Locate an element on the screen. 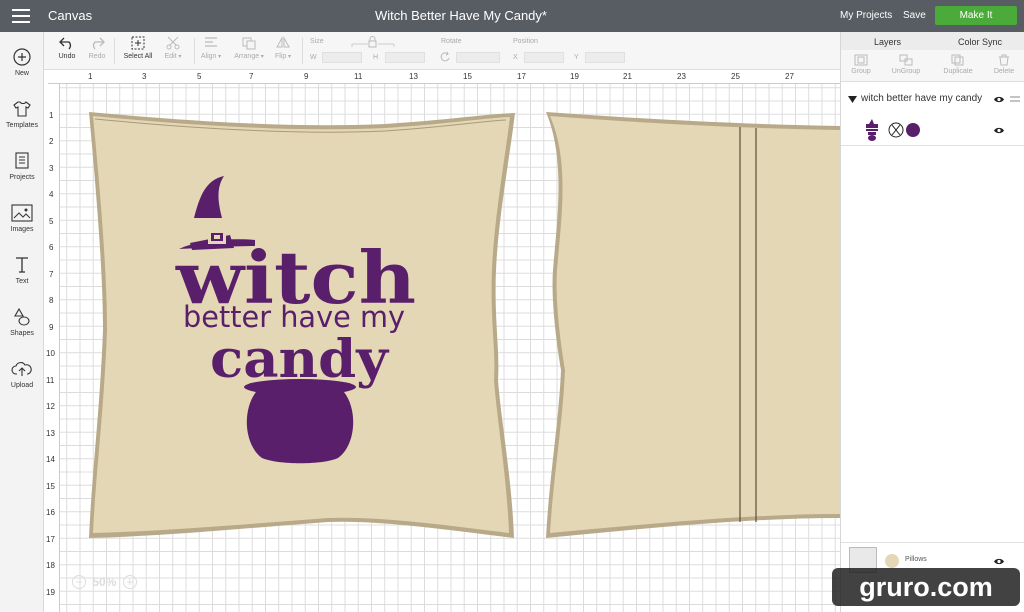  ruler-left-tick: 19 is located at coordinates (50, 592).